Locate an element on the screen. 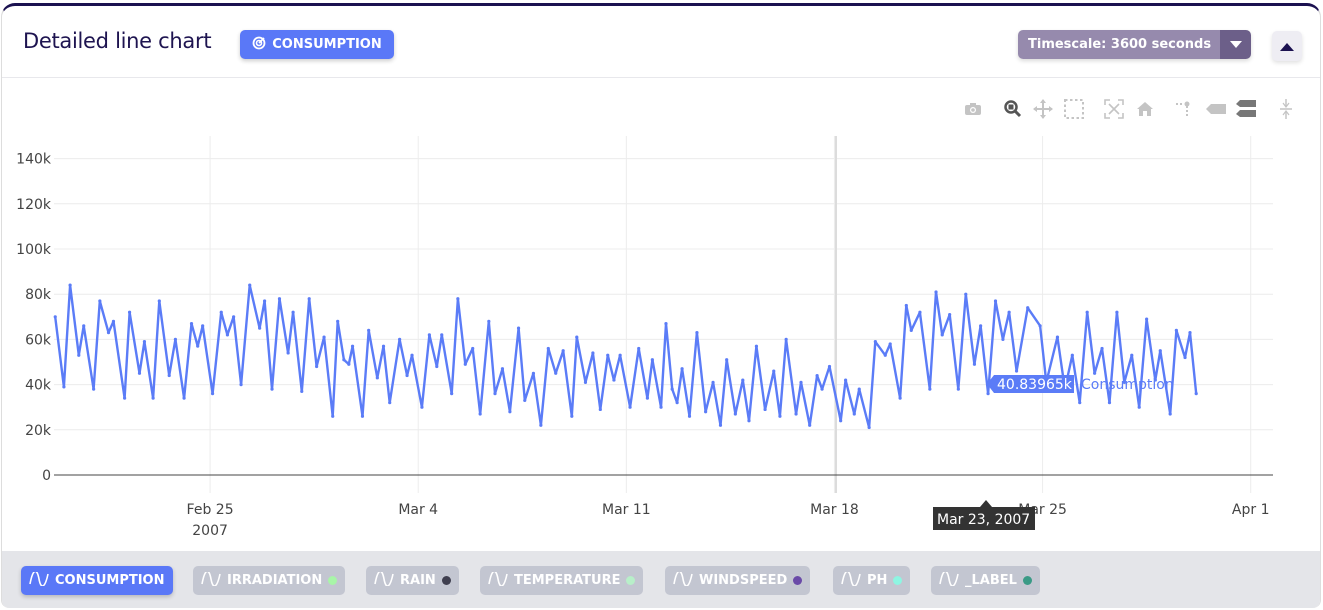  x-tick-label: Feb 25 is located at coordinates (210, 510).